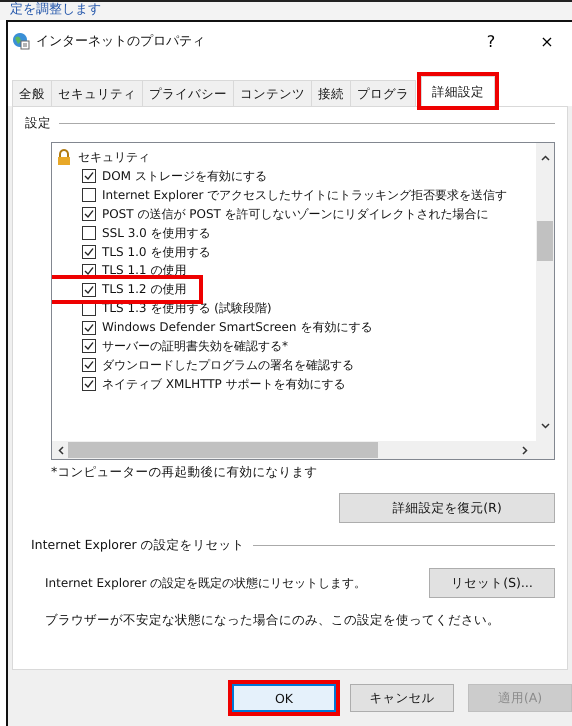 This screenshot has height=726, width=572. I want to click on group-label: Internet Explorer の設定をリセット, so click(138, 545).